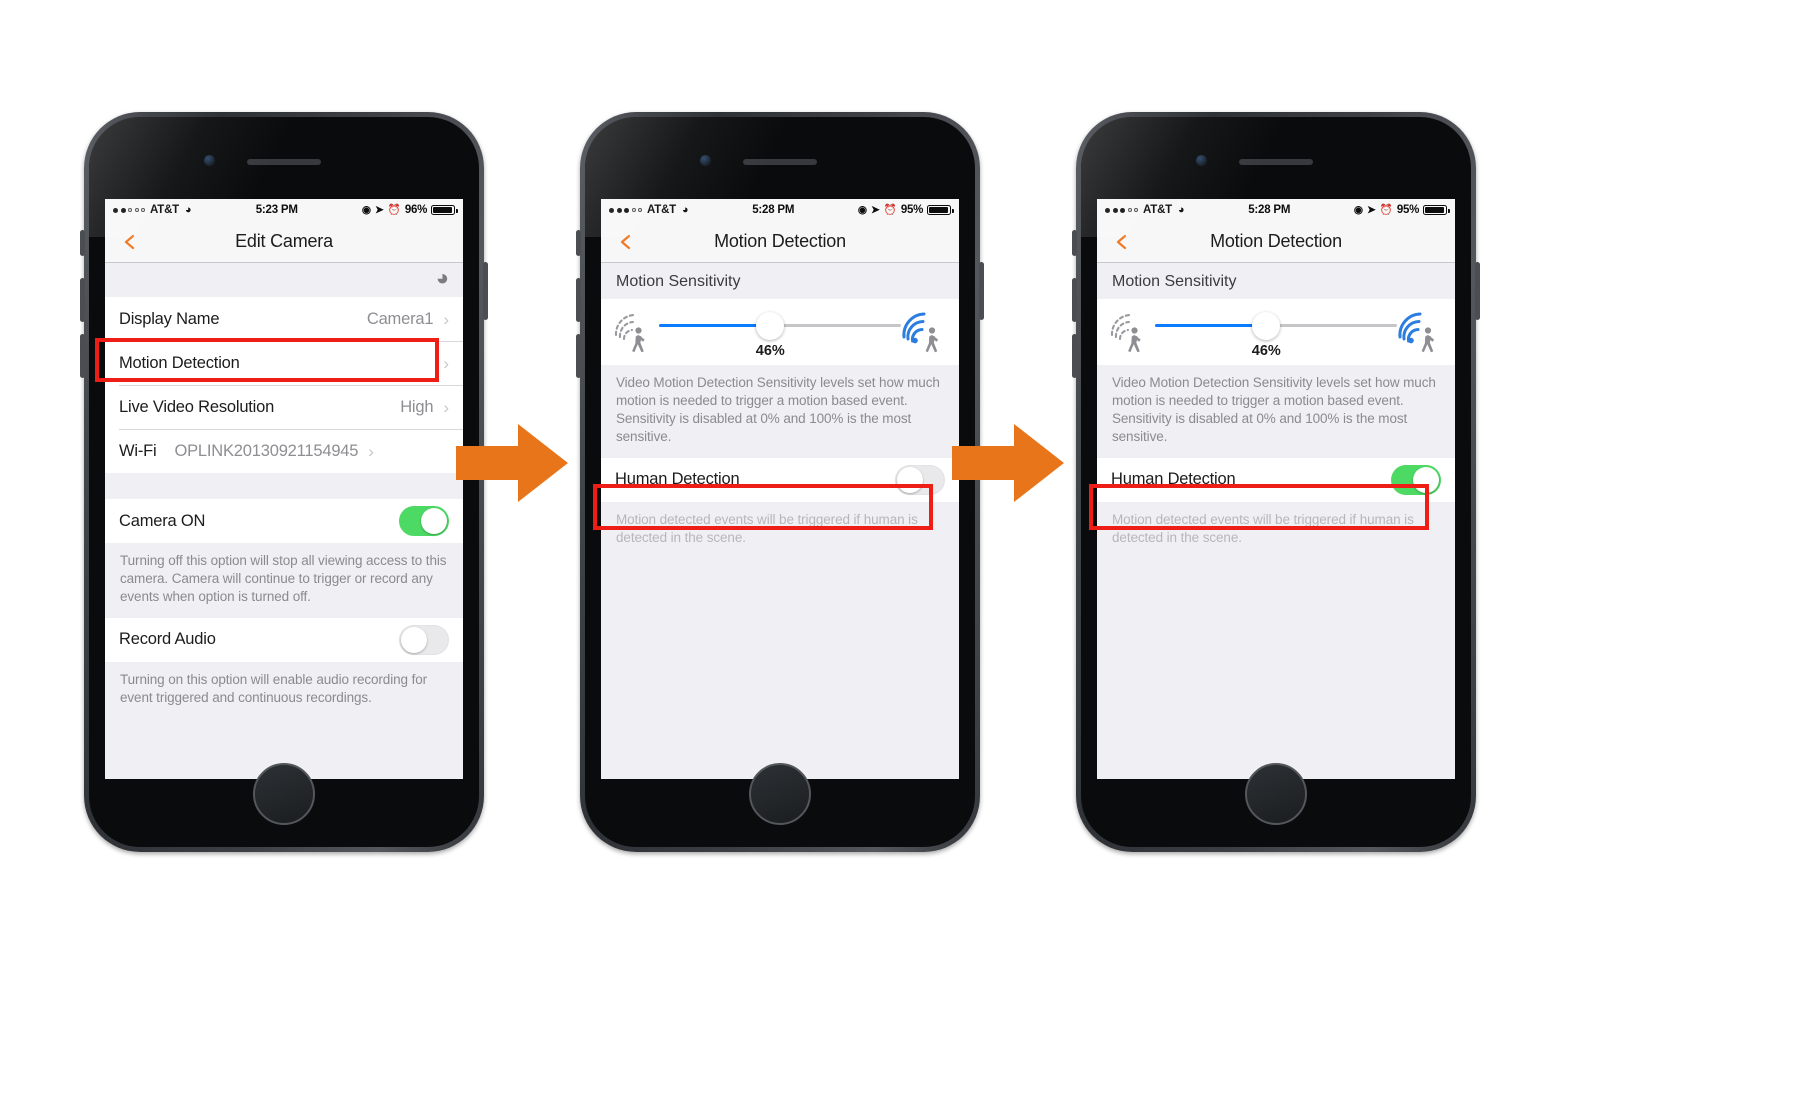  Describe the element at coordinates (284, 363) in the screenshot. I see `row-motion-detection: Motion Detection ›` at that location.